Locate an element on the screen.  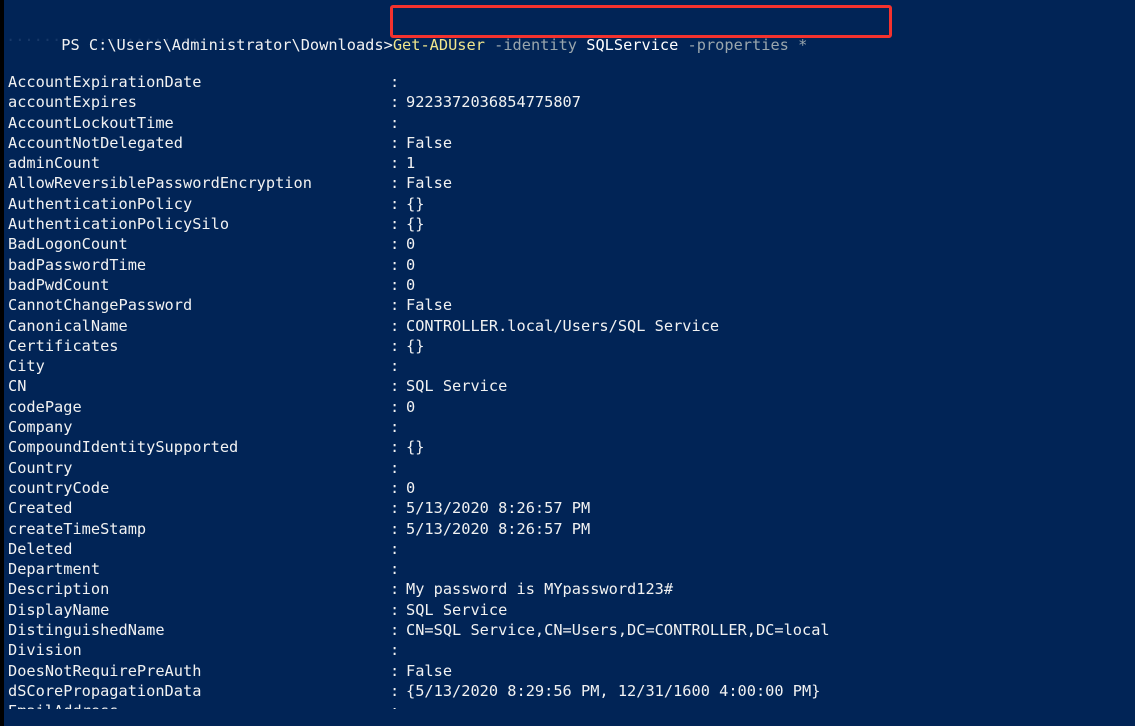
property-name: AuthenticationPolicy is located at coordinates (100, 203).